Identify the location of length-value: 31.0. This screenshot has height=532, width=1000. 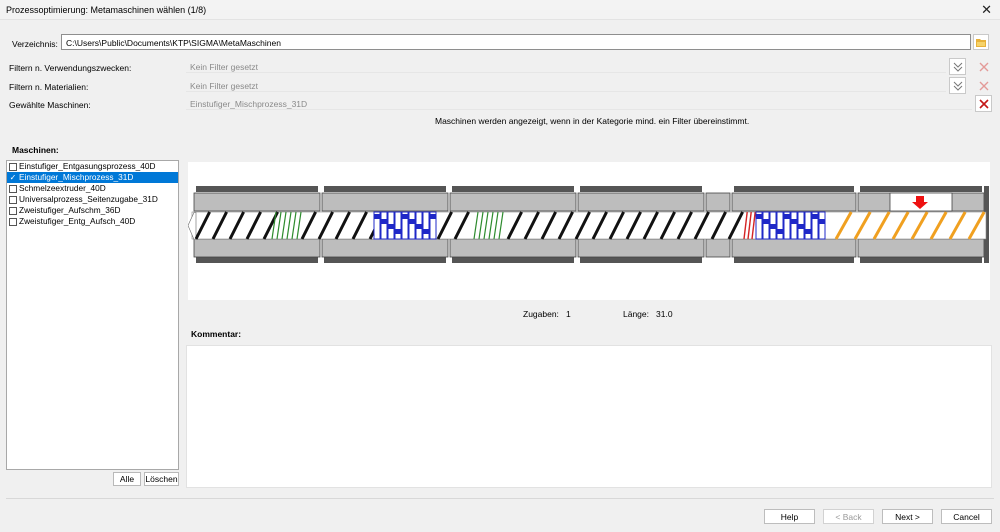
(664, 314).